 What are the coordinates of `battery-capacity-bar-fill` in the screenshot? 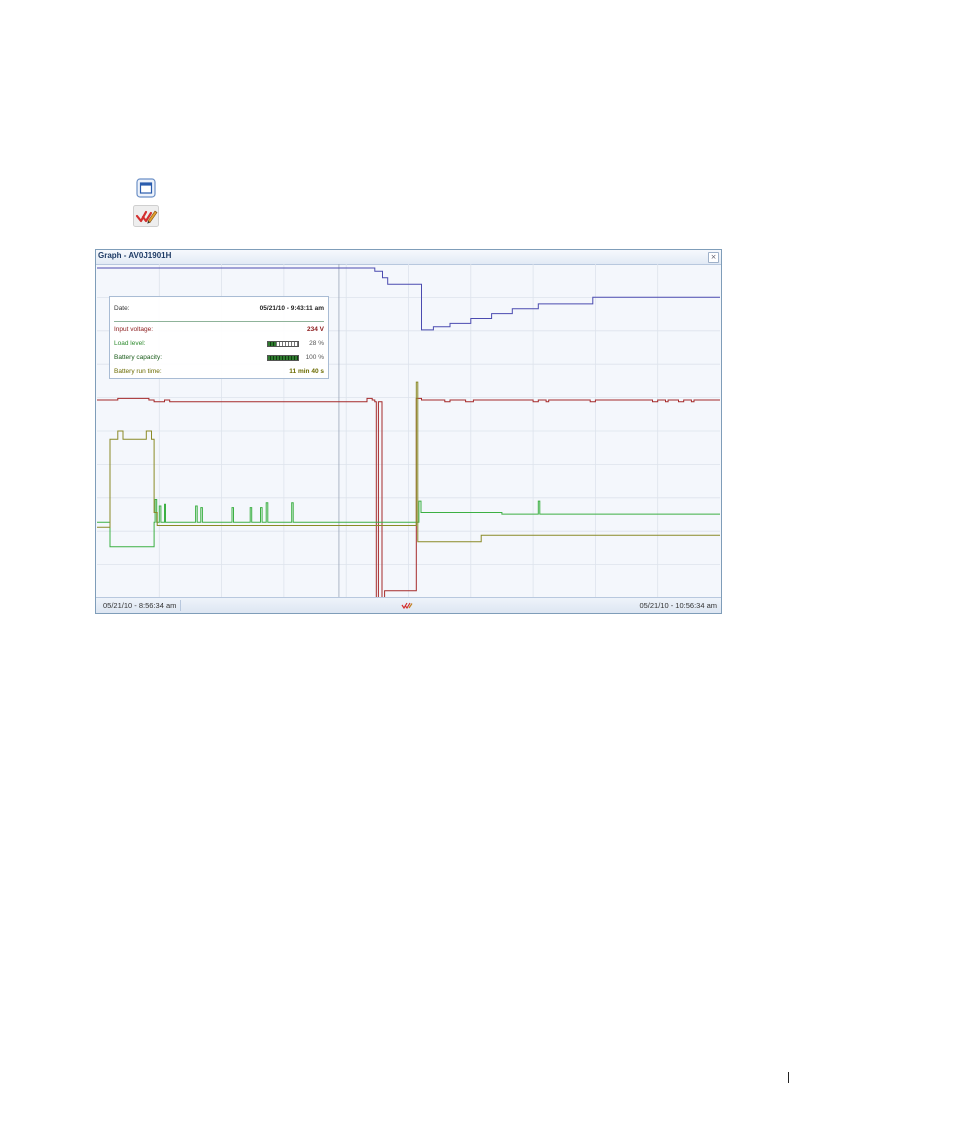 It's located at (283, 358).